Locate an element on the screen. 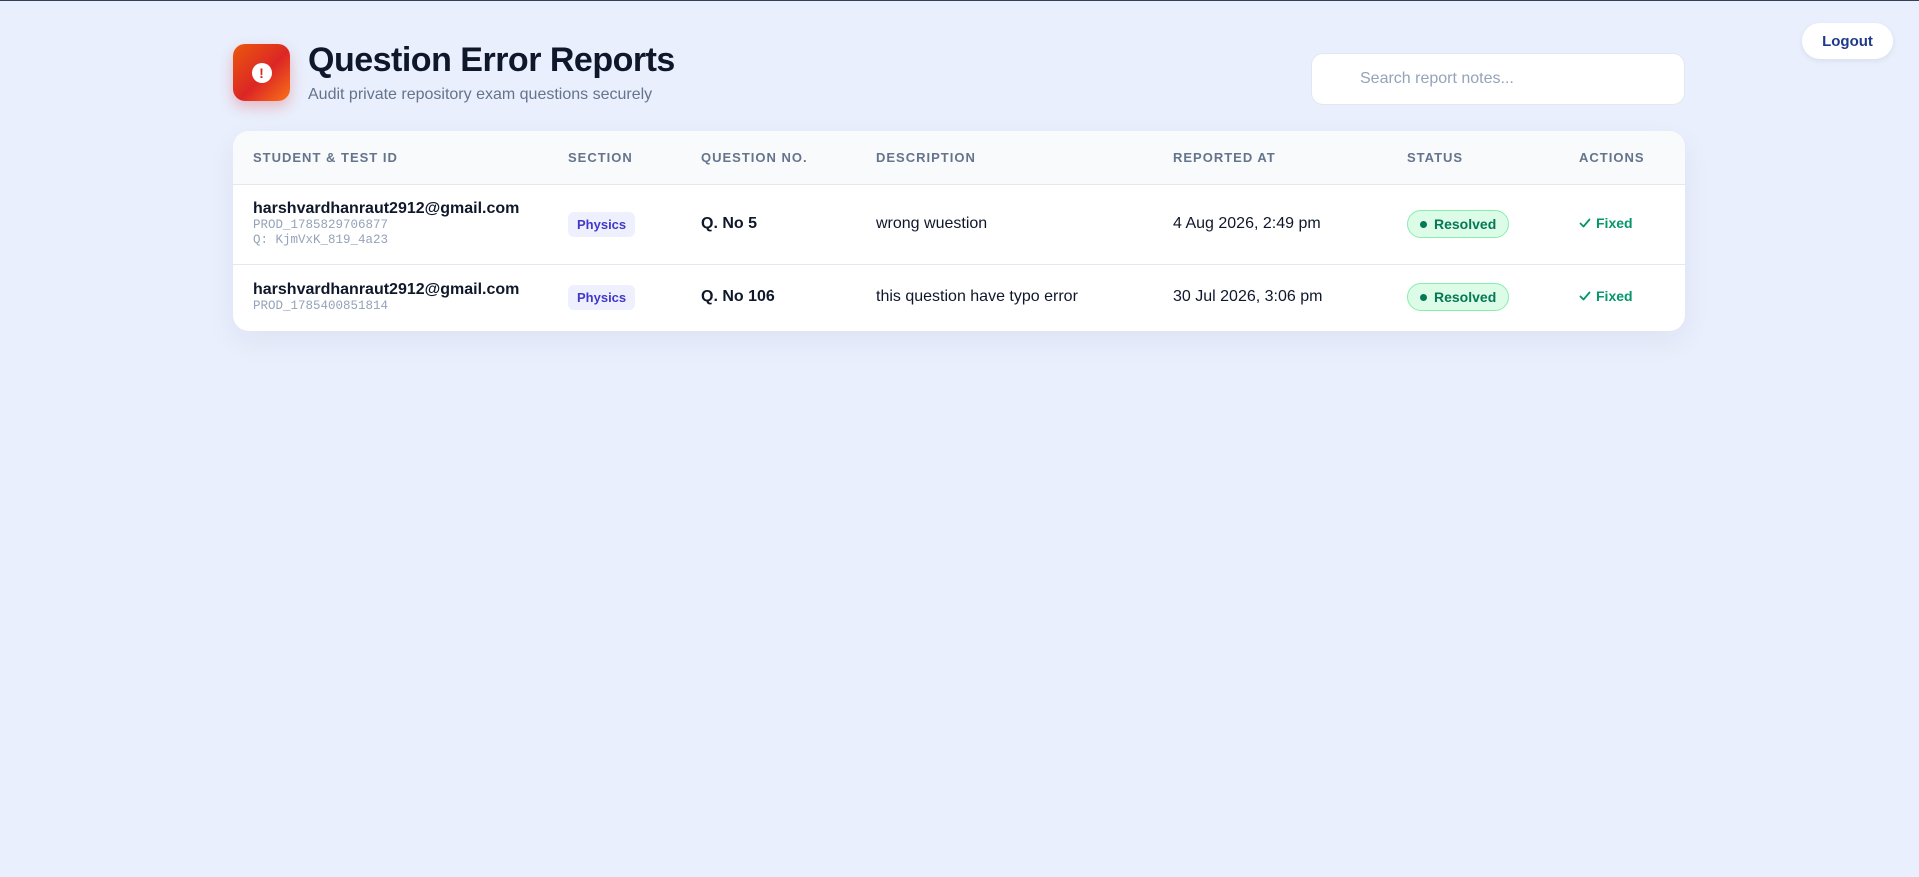  question-no-cell: Q. No 106 is located at coordinates (768, 297).